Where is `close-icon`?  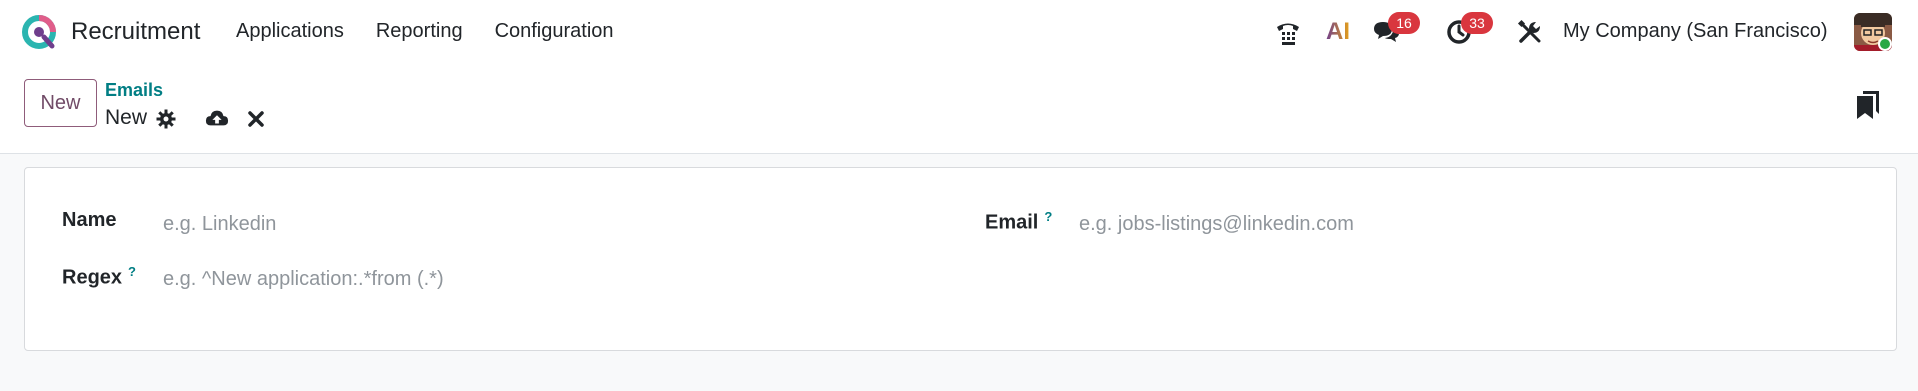
close-icon is located at coordinates (256, 119).